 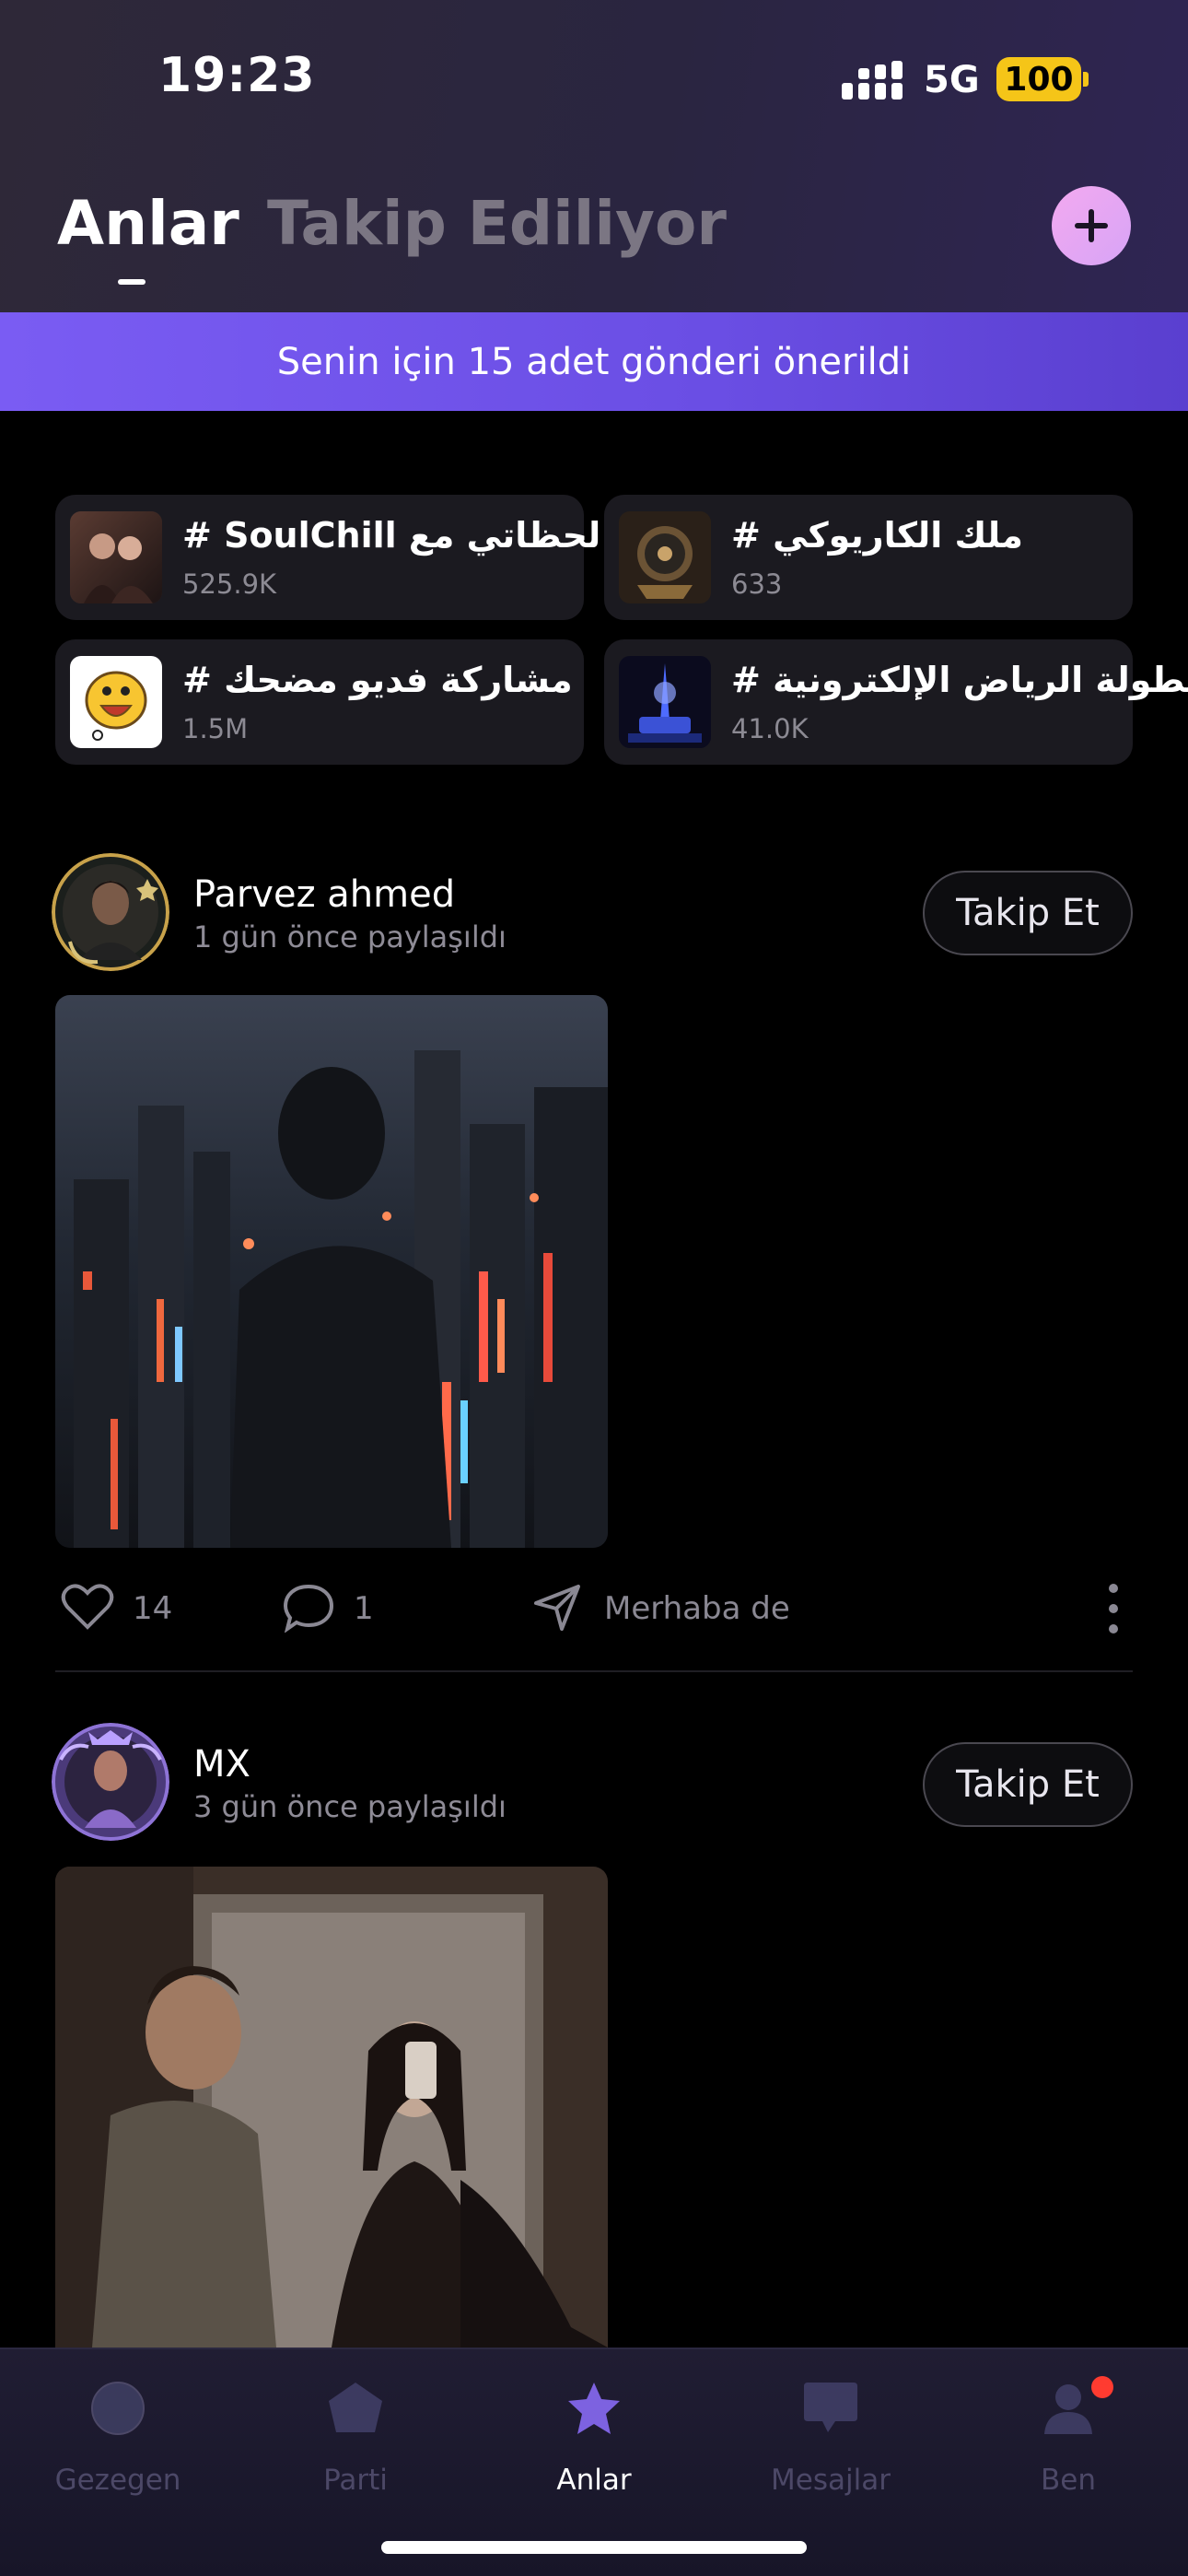 I want to click on like-icon, so click(x=87, y=1607).